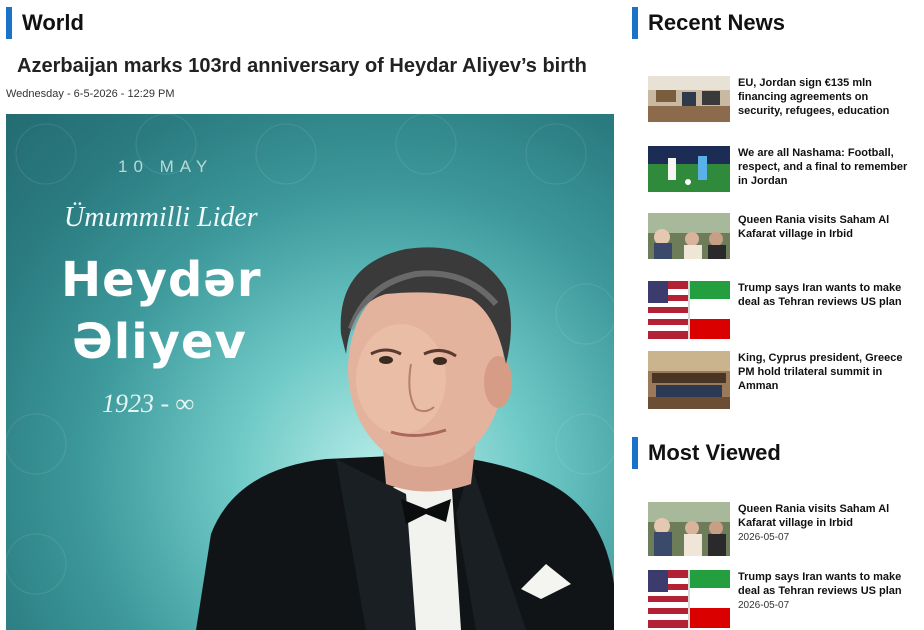 The height and width of the screenshot is (630, 924). Describe the element at coordinates (714, 452) in the screenshot. I see `most-viewed-title: Most Viewed` at that location.